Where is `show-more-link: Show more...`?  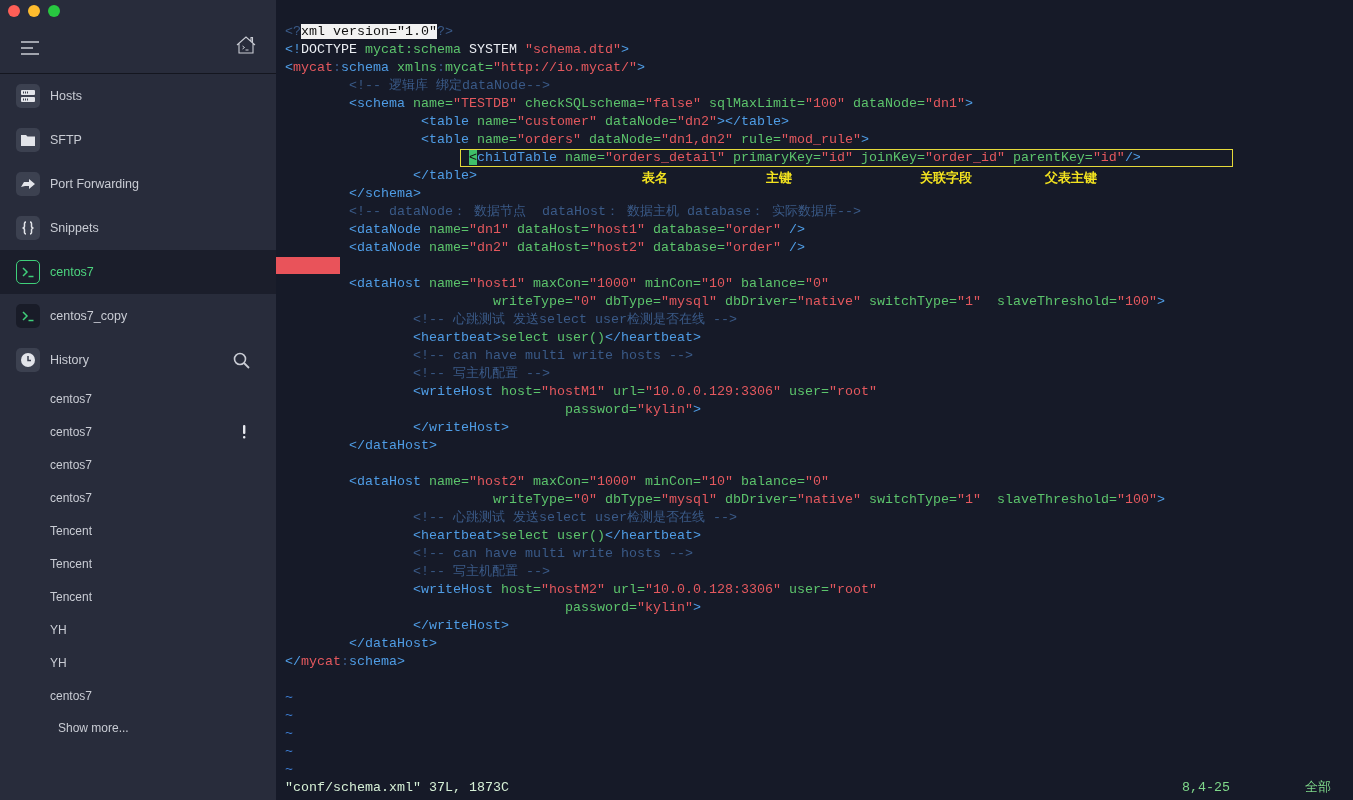 show-more-link: Show more... is located at coordinates (138, 728).